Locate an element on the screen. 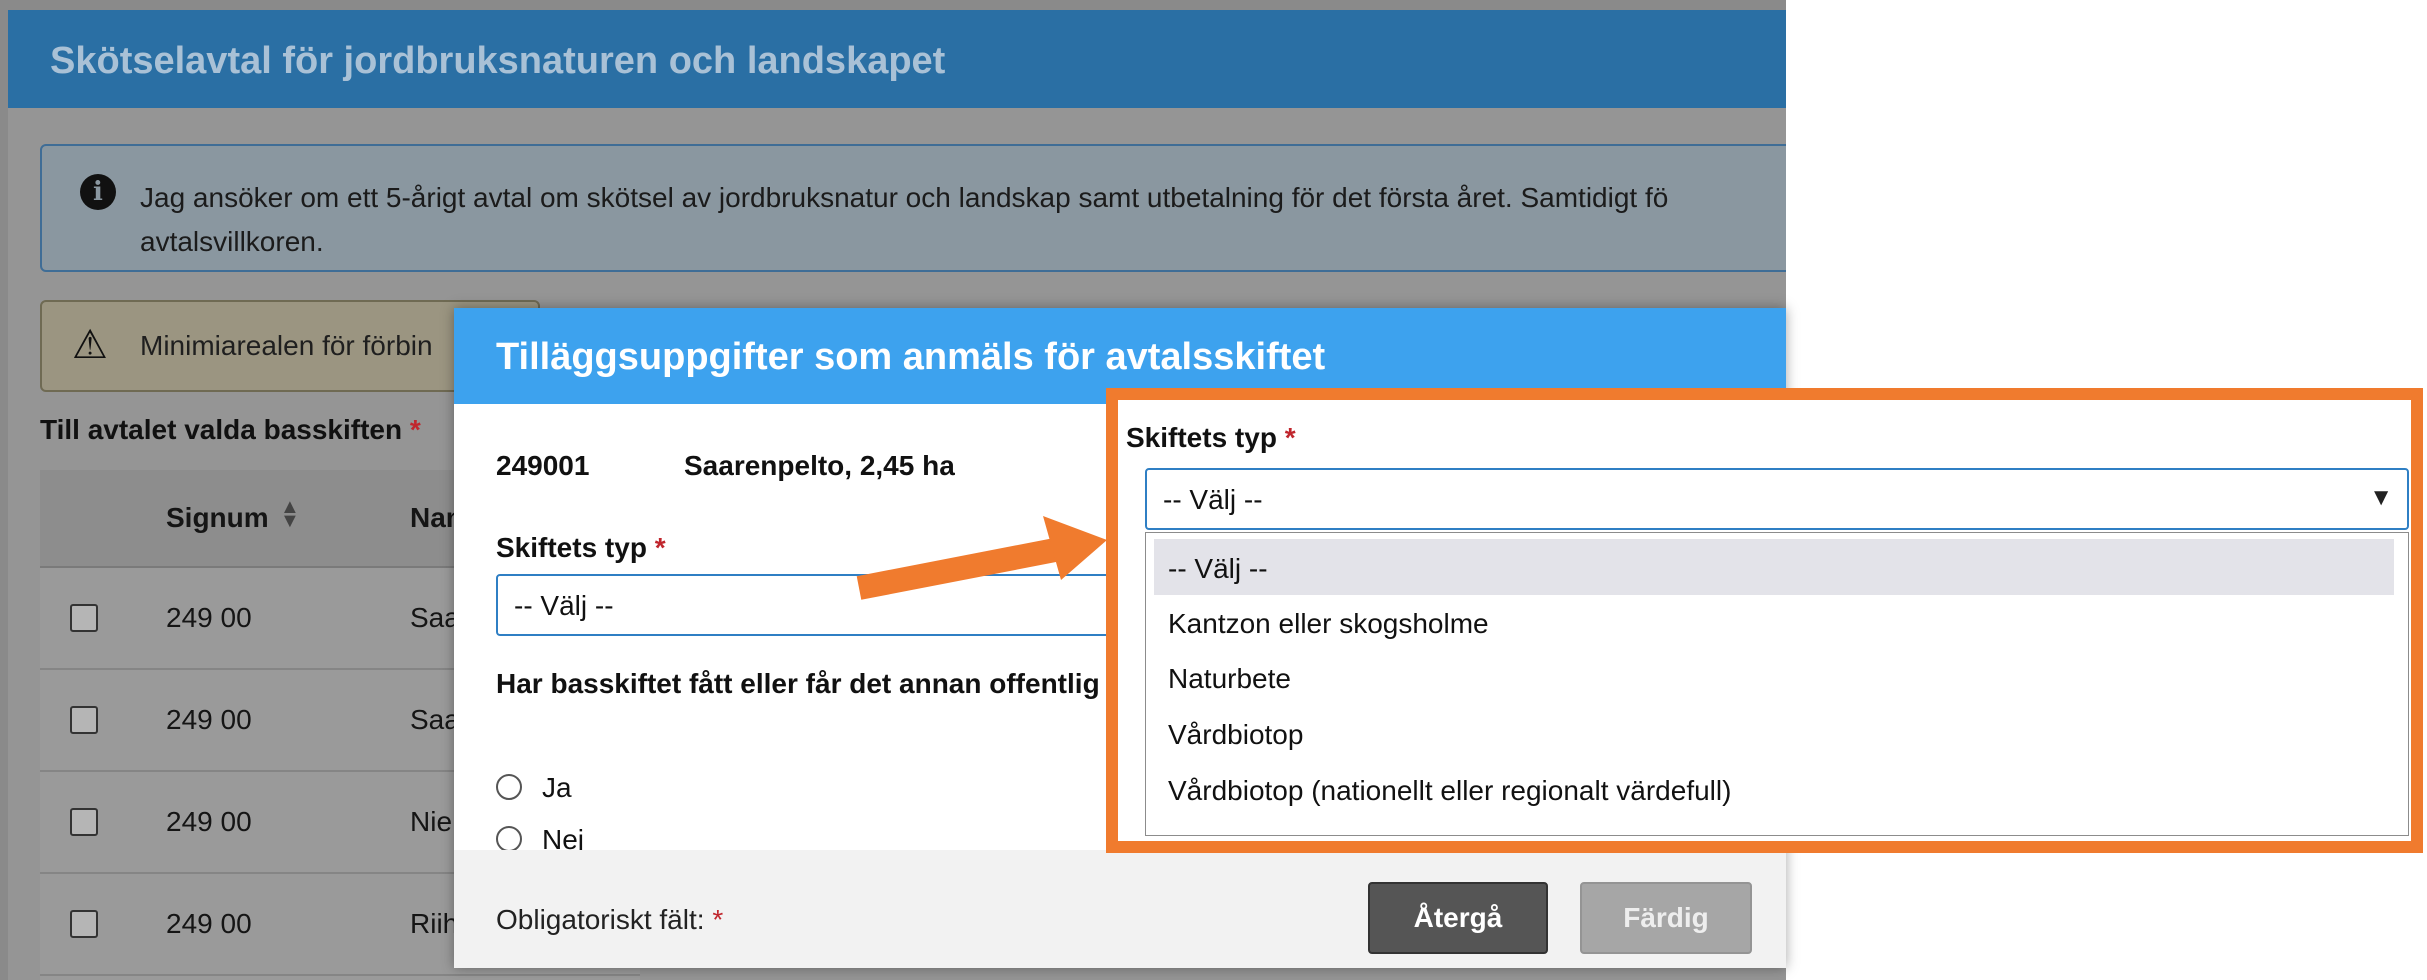 The image size is (2427, 980). warning-triangle-icon: ⚠ is located at coordinates (90, 345).